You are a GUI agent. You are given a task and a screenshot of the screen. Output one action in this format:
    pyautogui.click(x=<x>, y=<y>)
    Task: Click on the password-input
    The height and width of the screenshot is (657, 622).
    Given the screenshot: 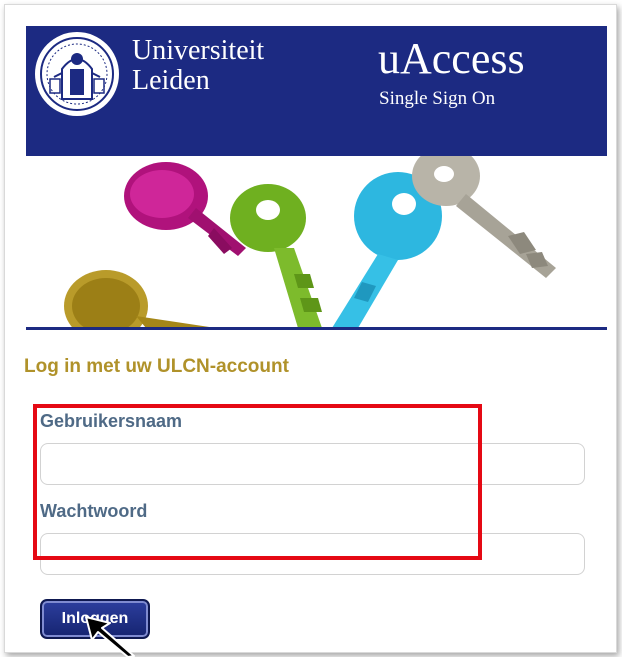 What is the action you would take?
    pyautogui.click(x=312, y=554)
    